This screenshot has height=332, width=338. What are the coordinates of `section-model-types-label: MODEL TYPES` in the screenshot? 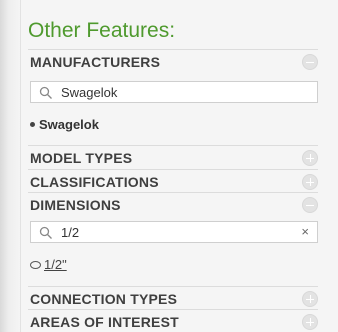 It's located at (81, 158).